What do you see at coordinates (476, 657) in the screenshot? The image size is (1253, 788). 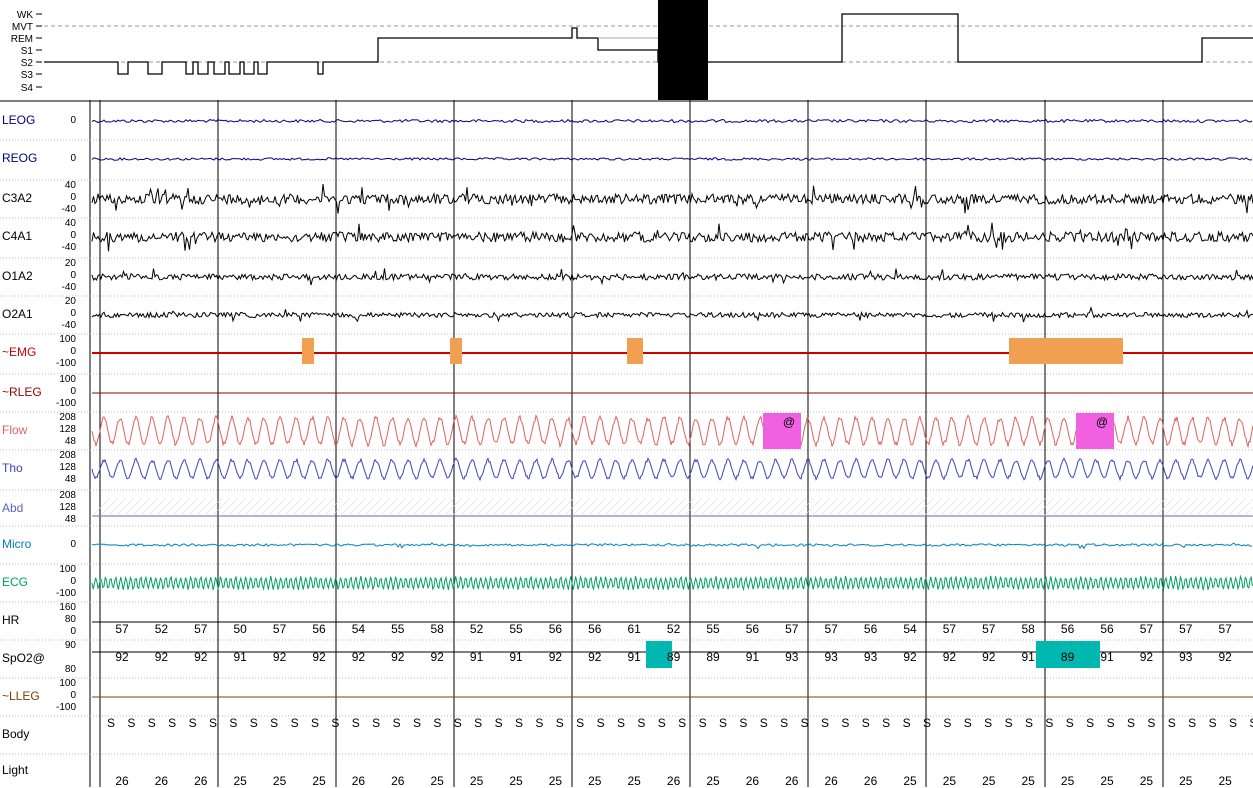 I see `spo2-value: 91` at bounding box center [476, 657].